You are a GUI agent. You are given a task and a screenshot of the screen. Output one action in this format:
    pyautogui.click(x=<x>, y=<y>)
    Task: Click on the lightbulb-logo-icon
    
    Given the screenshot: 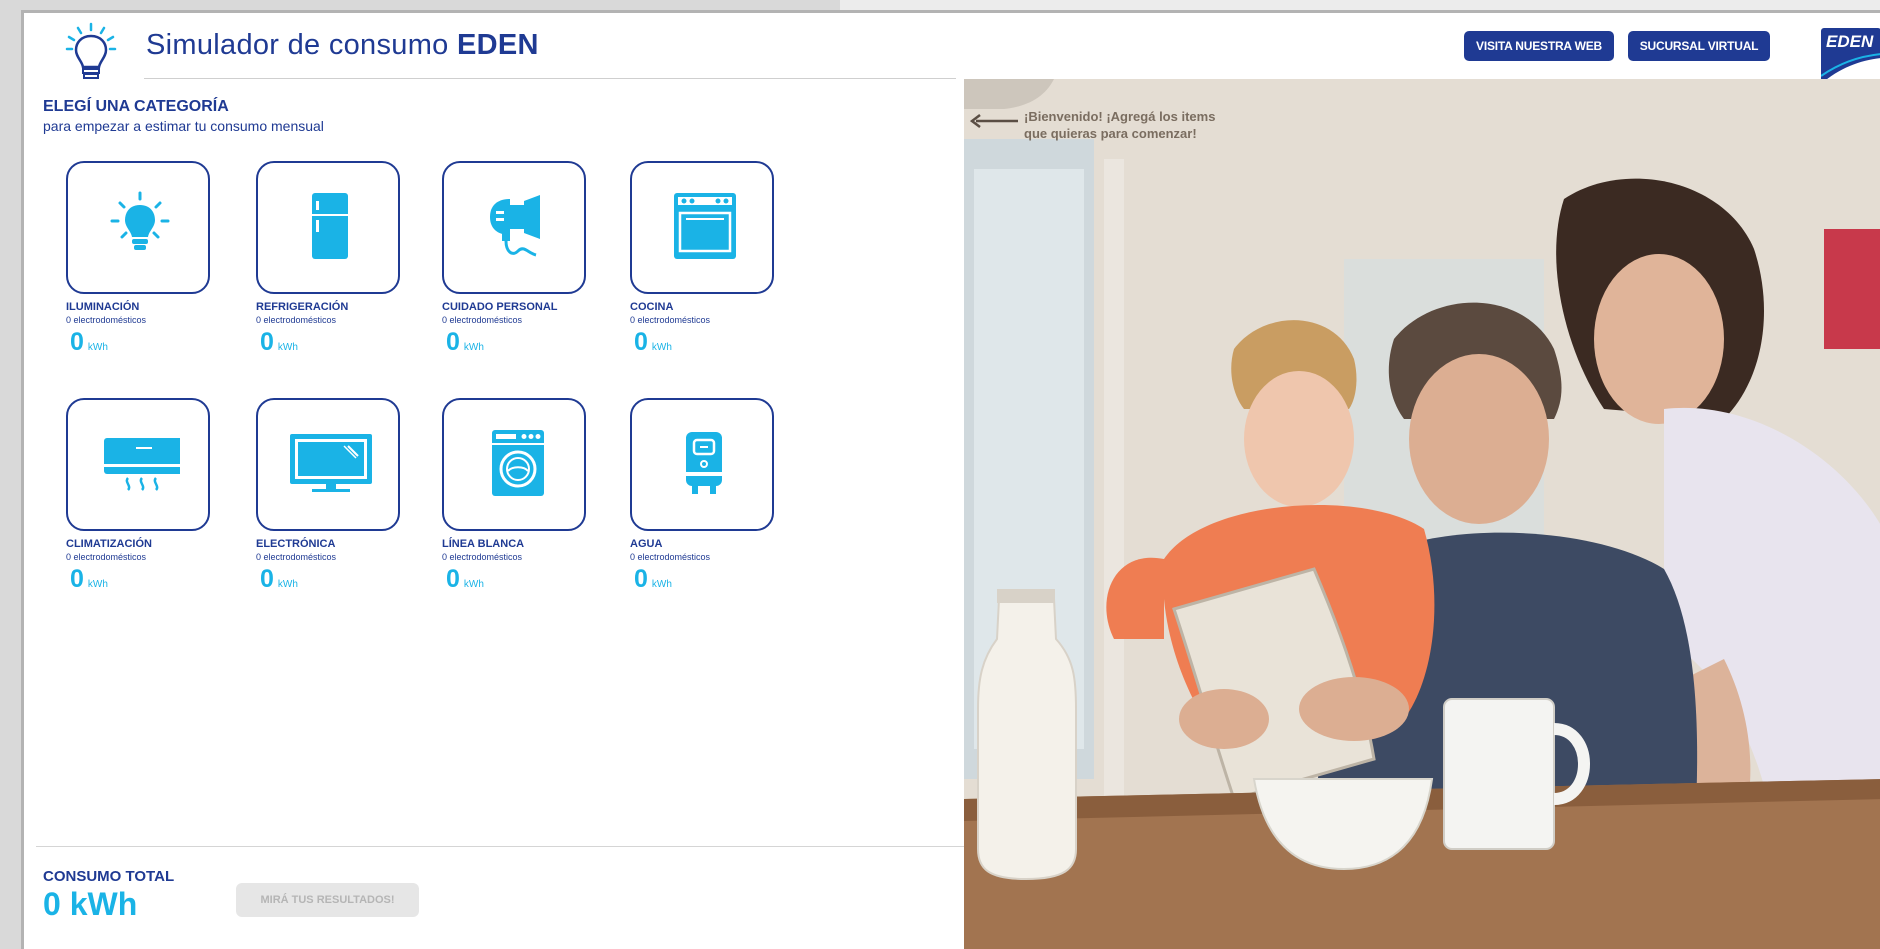 What is the action you would take?
    pyautogui.click(x=91, y=50)
    